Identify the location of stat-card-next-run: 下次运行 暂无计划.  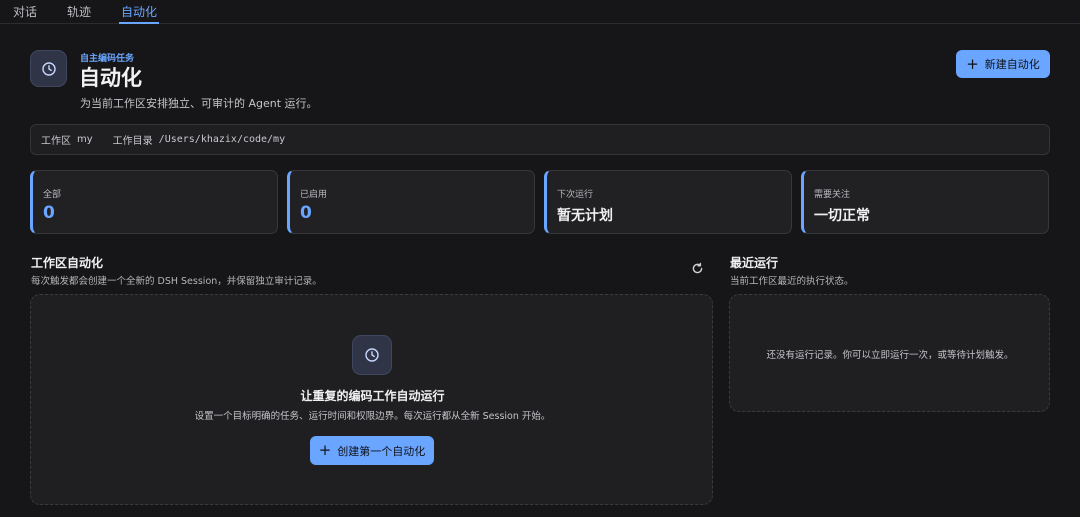
(668, 202).